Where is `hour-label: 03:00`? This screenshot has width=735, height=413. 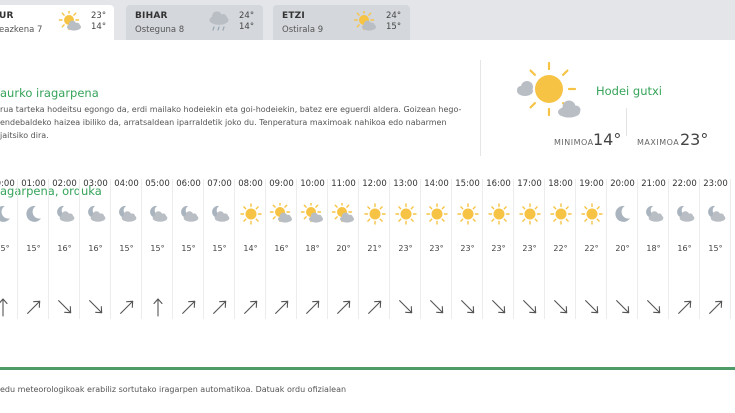
hour-label: 03:00 is located at coordinates (95, 184).